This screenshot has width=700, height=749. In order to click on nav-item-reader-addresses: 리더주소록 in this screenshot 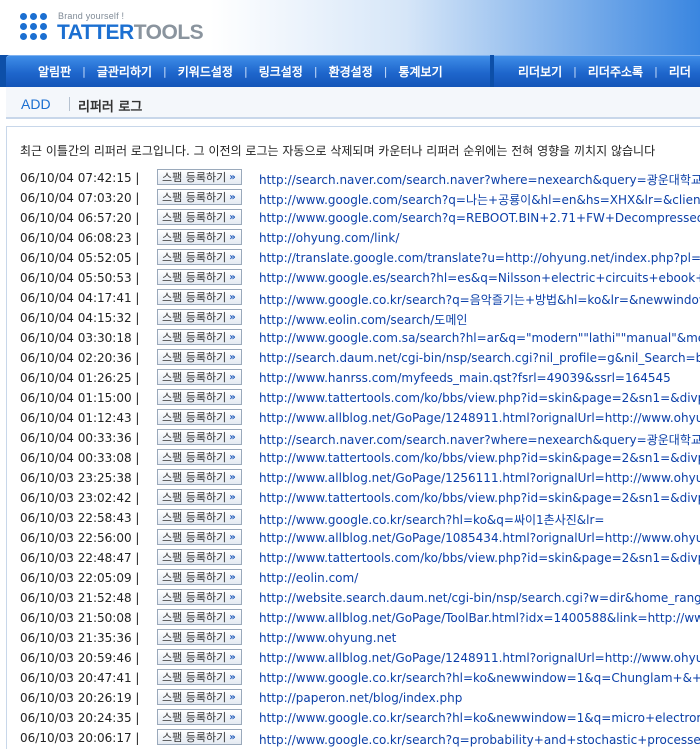, I will do `click(615, 71)`.